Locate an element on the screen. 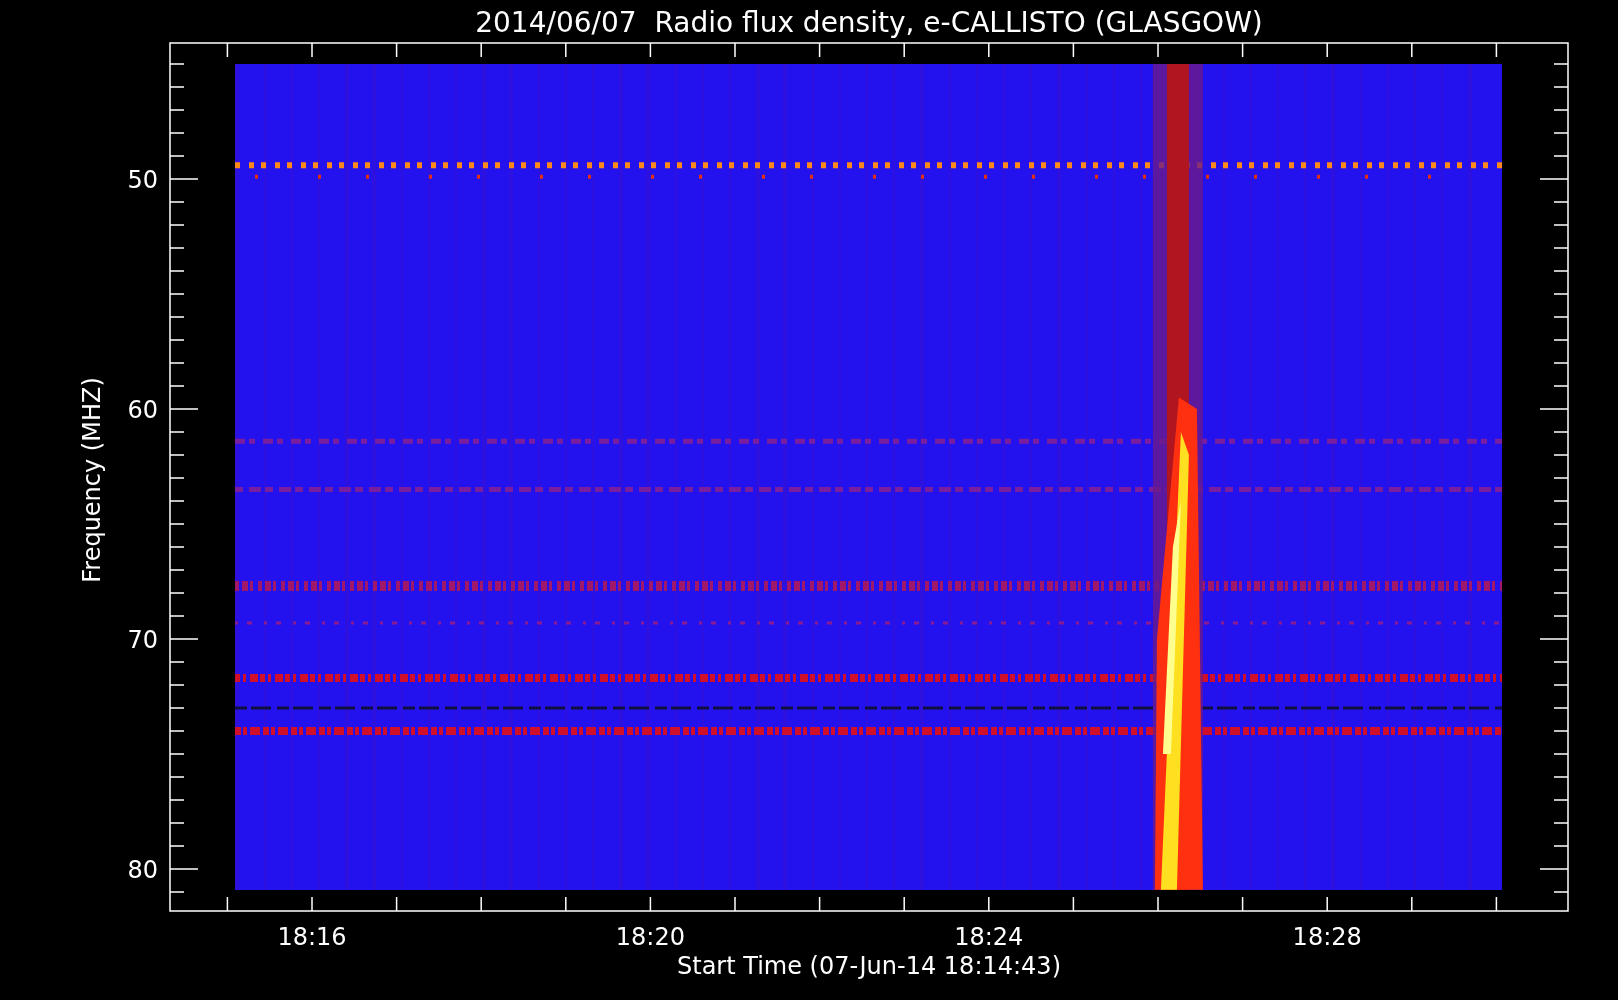 This screenshot has width=1618, height=1000. y-tick-label: 50 is located at coordinates (142, 180).